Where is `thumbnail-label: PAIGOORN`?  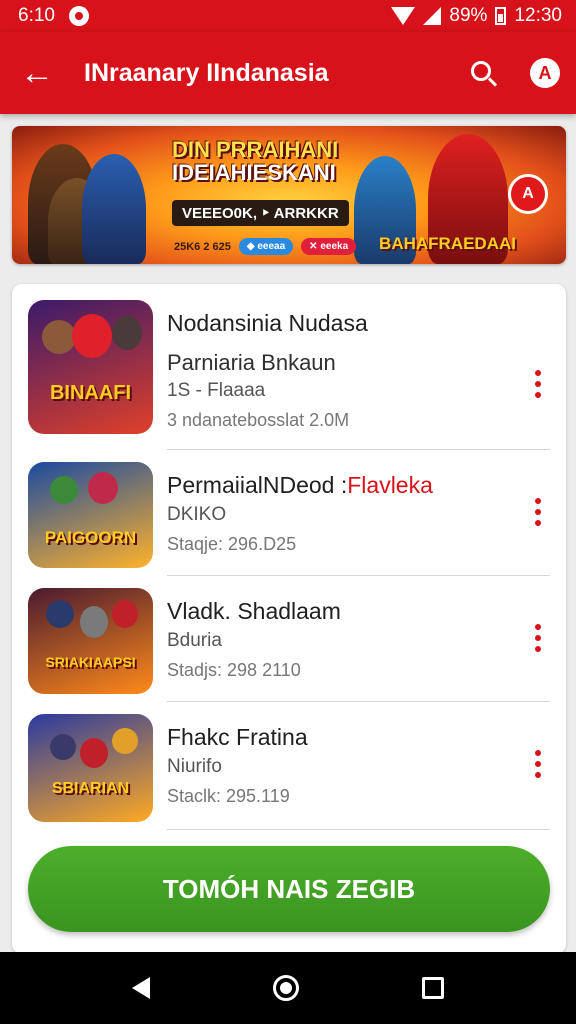 thumbnail-label: PAIGOORN is located at coordinates (90, 537).